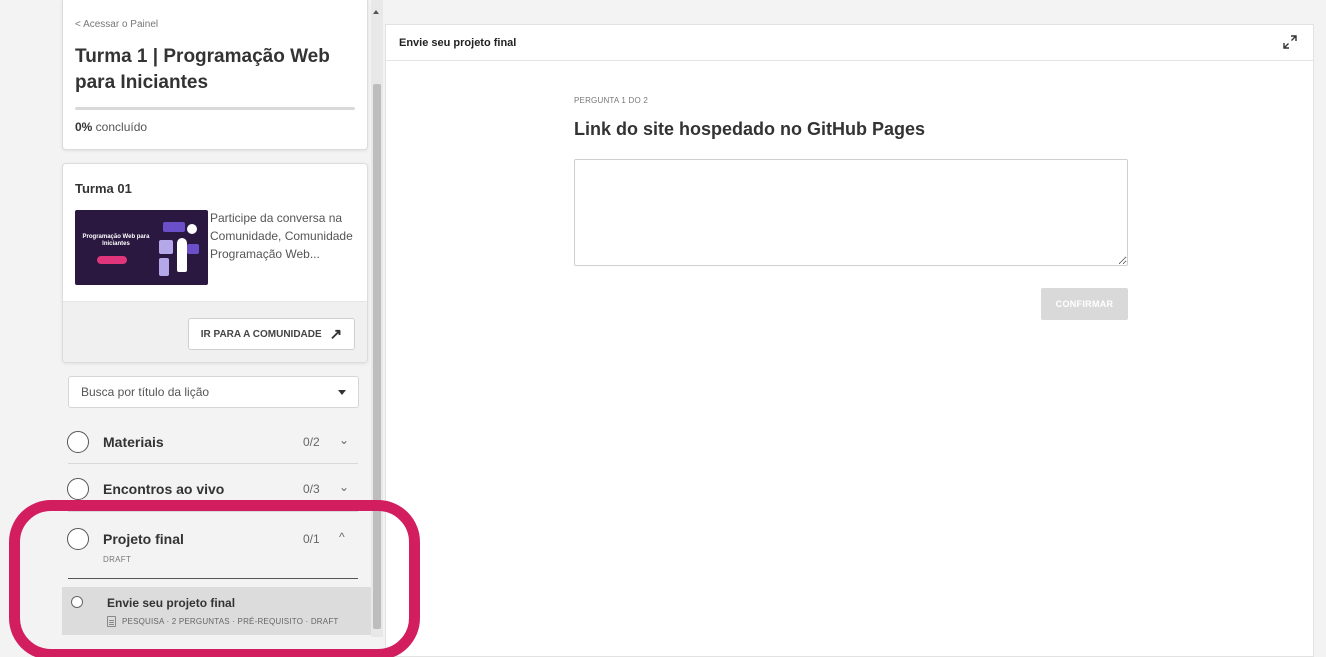 The width and height of the screenshot is (1326, 657). Describe the element at coordinates (342, 537) in the screenshot. I see `chevron-up-icon: ^` at that location.